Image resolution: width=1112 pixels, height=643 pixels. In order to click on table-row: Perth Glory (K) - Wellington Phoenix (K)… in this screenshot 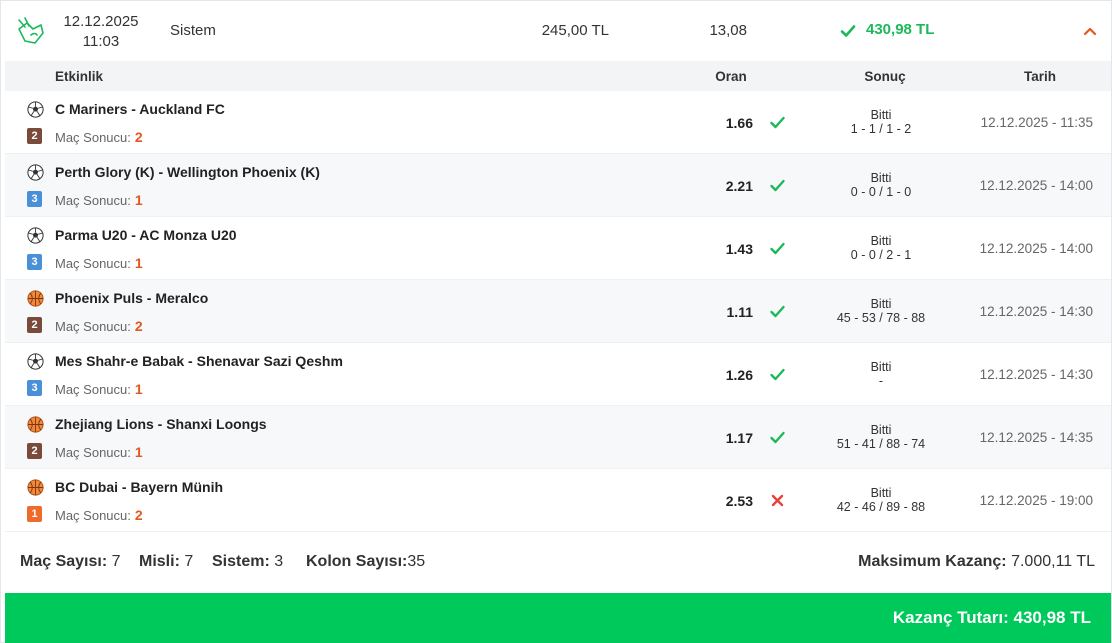, I will do `click(558, 185)`.